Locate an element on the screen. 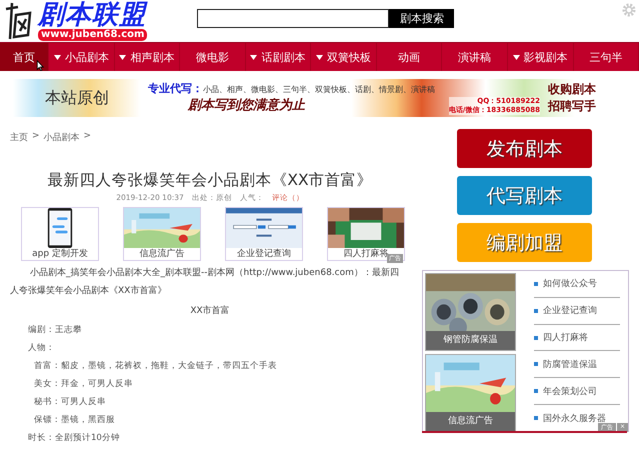 The width and height of the screenshot is (639, 449). nav-tab: 双簧快板 is located at coordinates (344, 57).